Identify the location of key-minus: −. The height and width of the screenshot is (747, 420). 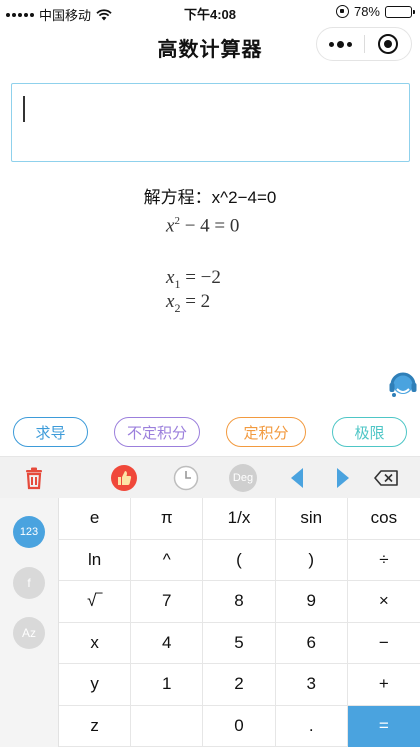
(383, 643).